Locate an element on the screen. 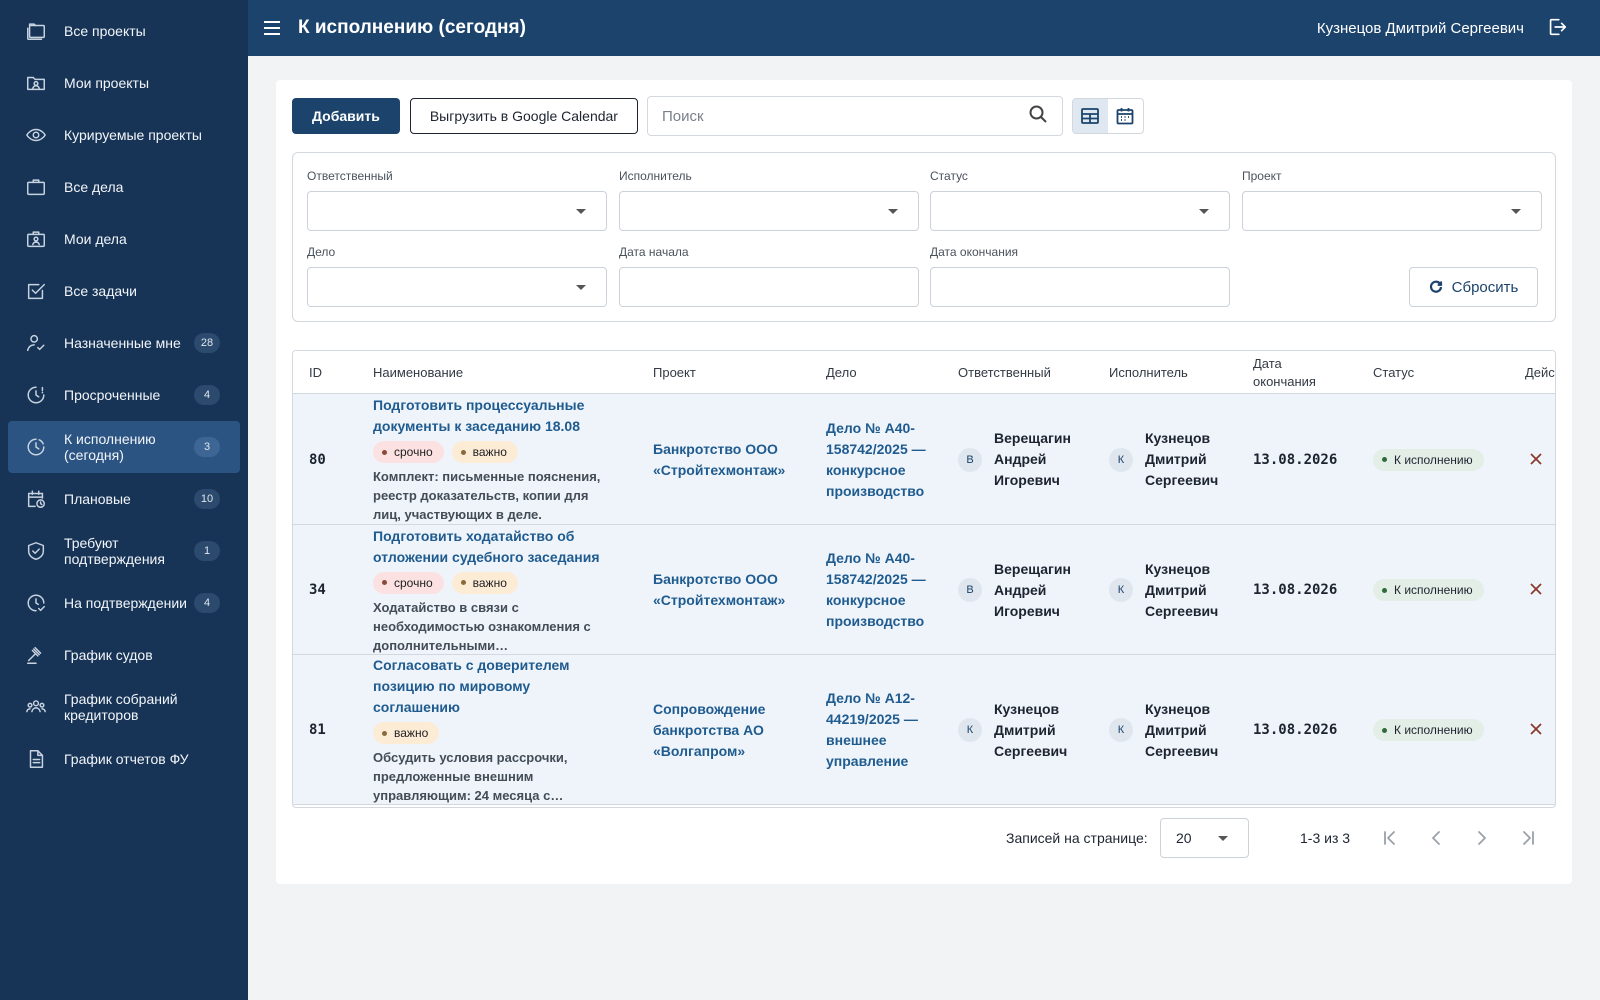 This screenshot has height=1000, width=1600. clock-overdue-icon is located at coordinates (36, 395).